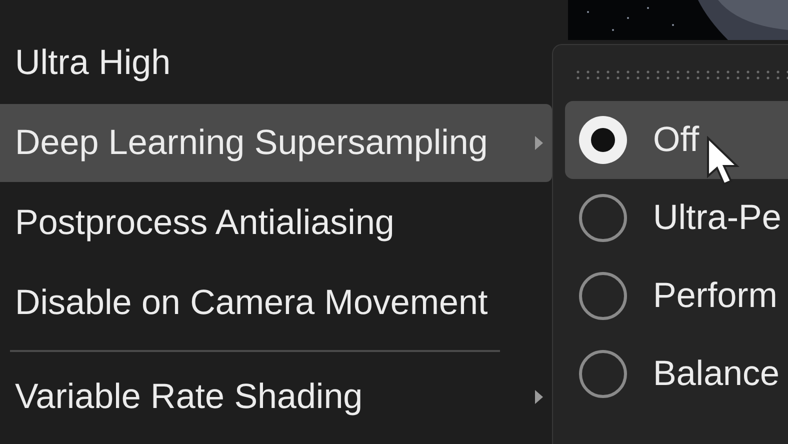  Describe the element at coordinates (676, 218) in the screenshot. I see `radio-option: Ultra-Pe` at that location.